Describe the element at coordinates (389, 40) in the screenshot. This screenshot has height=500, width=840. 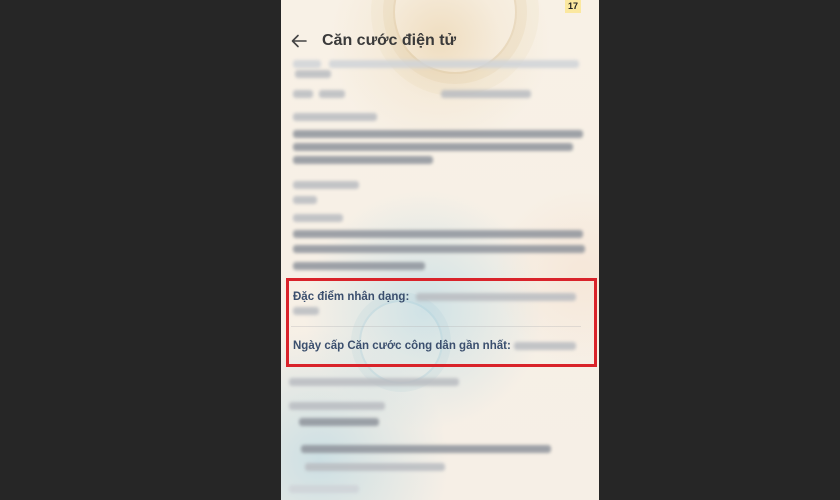
I see `page-title: Căn cước điện tử` at that location.